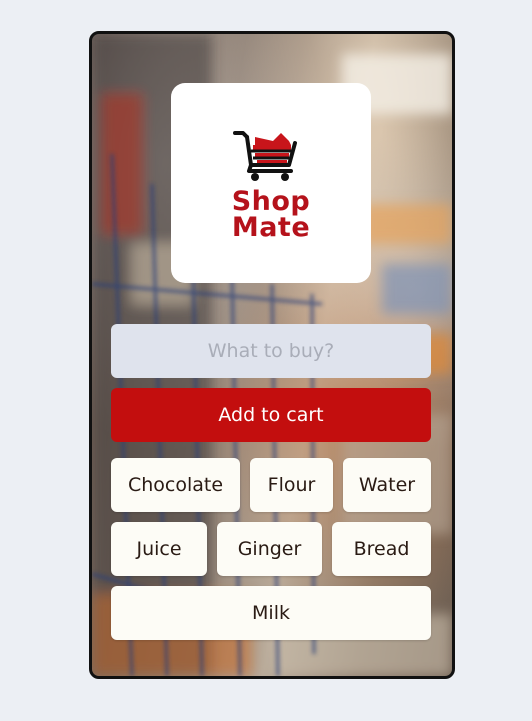 The height and width of the screenshot is (721, 532). Describe the element at coordinates (175, 485) in the screenshot. I see `item-chip-chocolate: Chocolate` at that location.